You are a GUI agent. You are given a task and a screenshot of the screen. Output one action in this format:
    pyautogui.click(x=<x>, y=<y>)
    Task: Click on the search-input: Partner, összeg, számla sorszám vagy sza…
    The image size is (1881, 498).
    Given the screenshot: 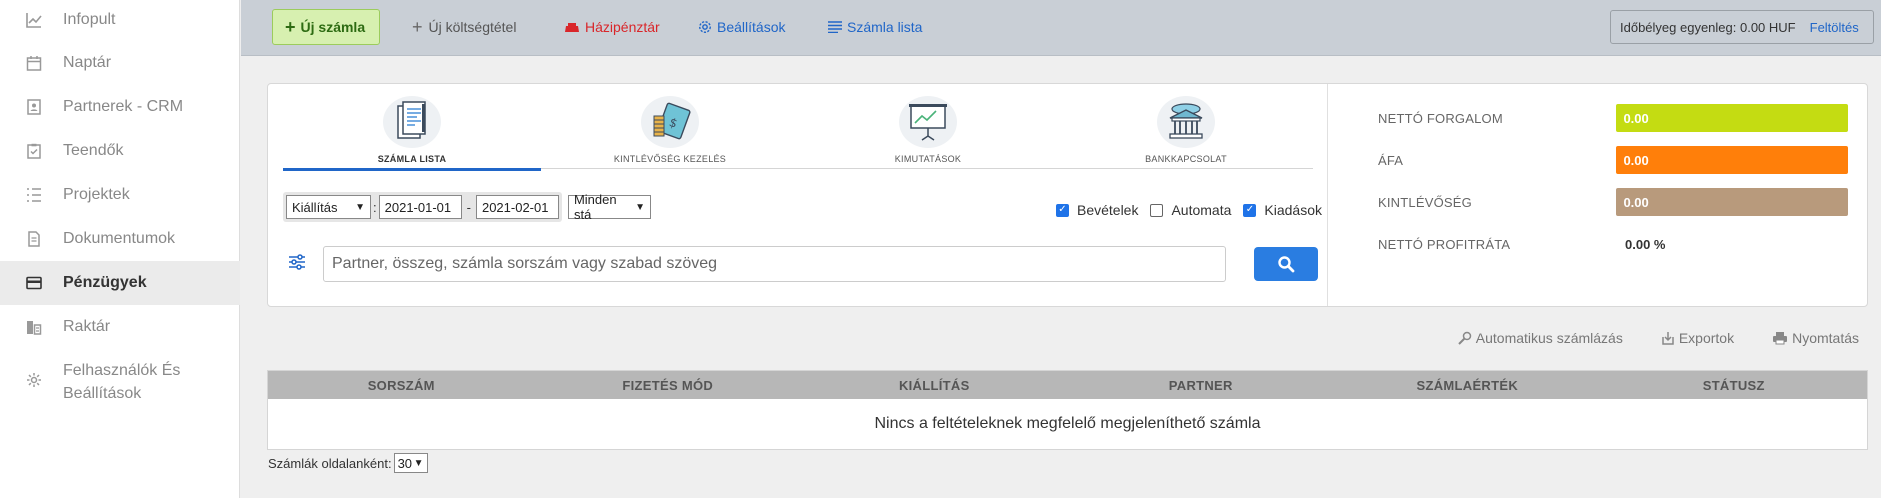 What is the action you would take?
    pyautogui.click(x=774, y=264)
    